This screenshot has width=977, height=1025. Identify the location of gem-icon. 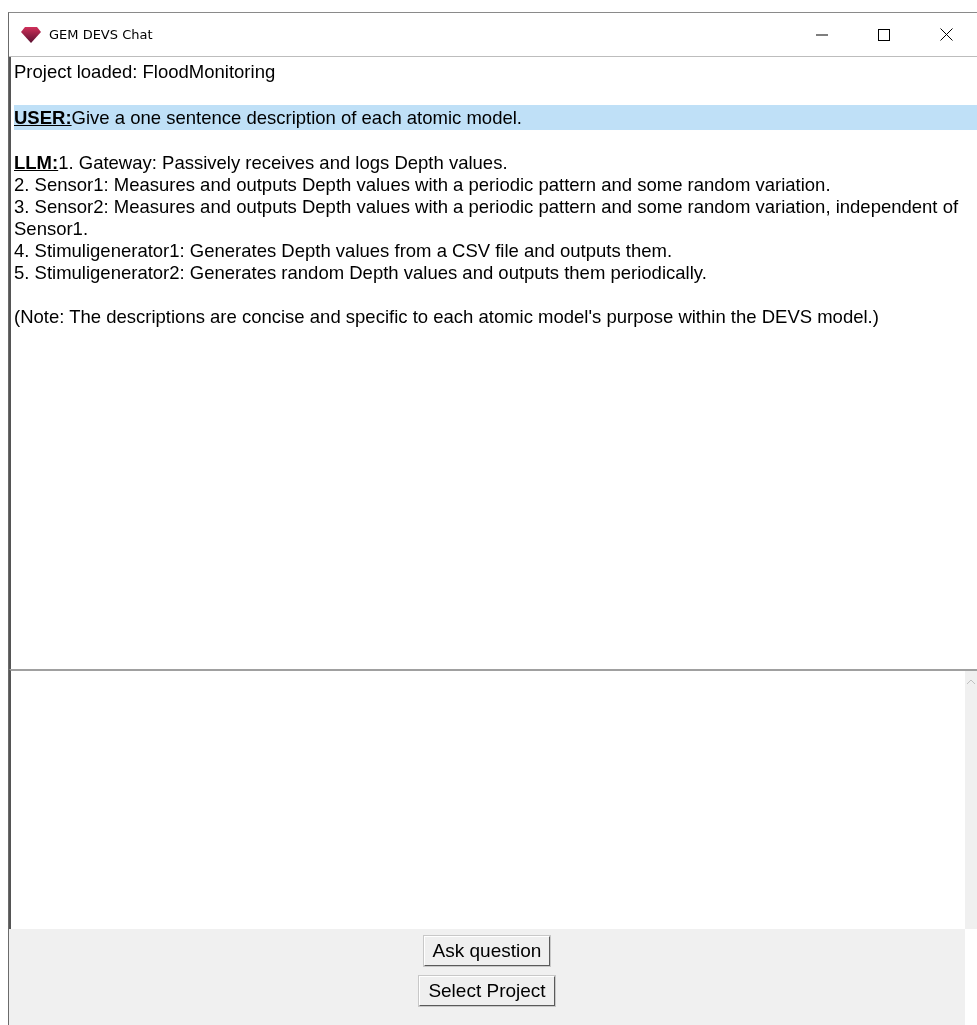
(31, 34).